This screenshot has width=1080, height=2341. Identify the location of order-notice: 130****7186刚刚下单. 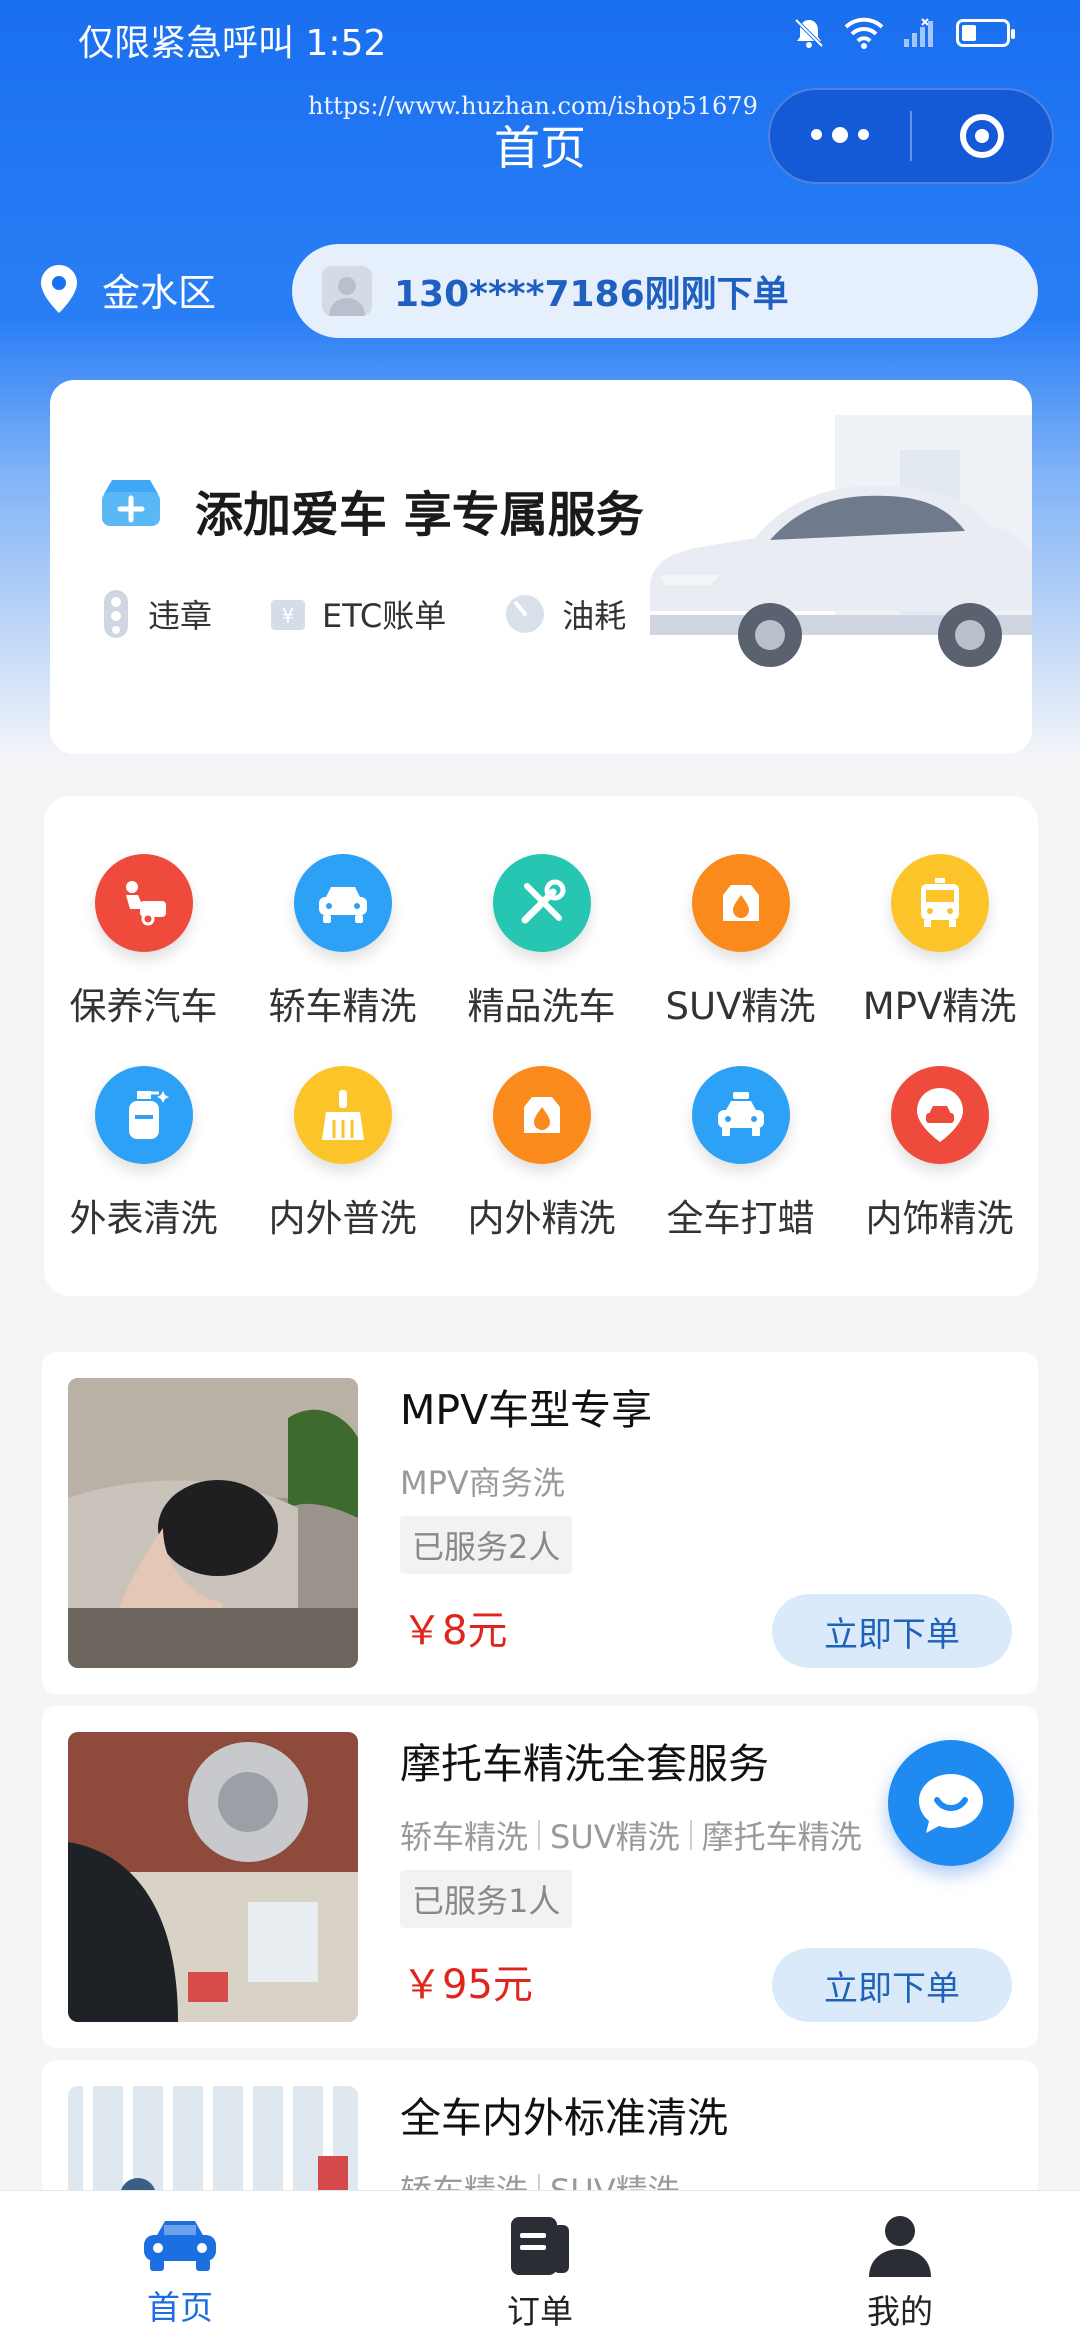
(665, 291).